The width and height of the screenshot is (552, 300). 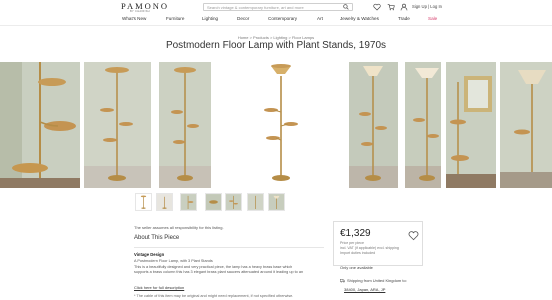 What do you see at coordinates (243, 18) in the screenshot?
I see `nav-decor: Decor` at bounding box center [243, 18].